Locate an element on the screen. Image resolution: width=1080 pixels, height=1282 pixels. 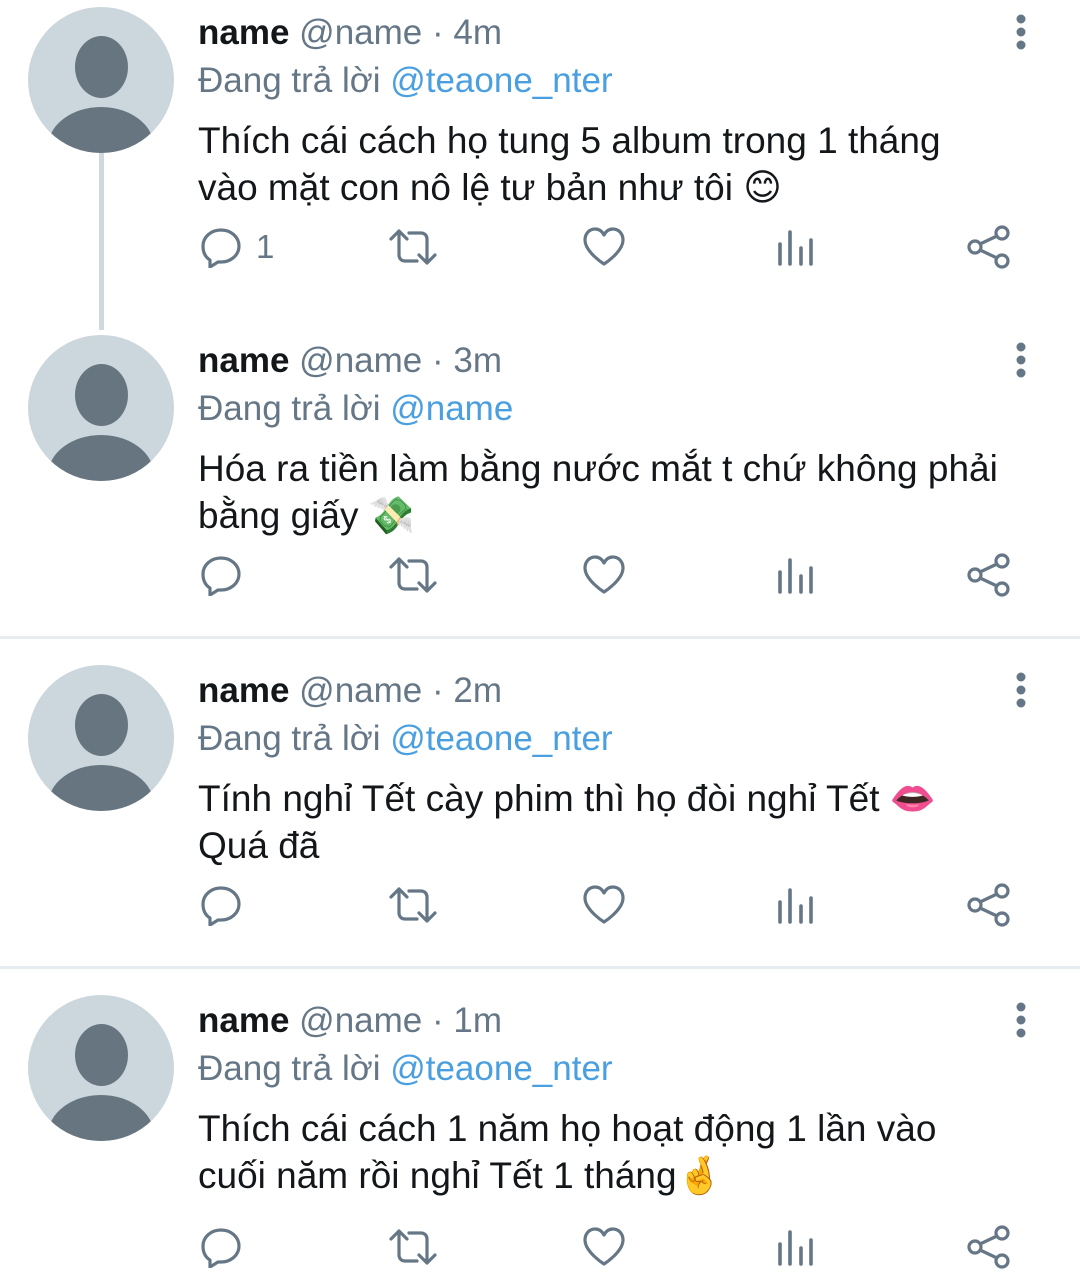
tweet-text-line: vào mặt con nô lệ tư bản như tôi is located at coordinates (465, 187).